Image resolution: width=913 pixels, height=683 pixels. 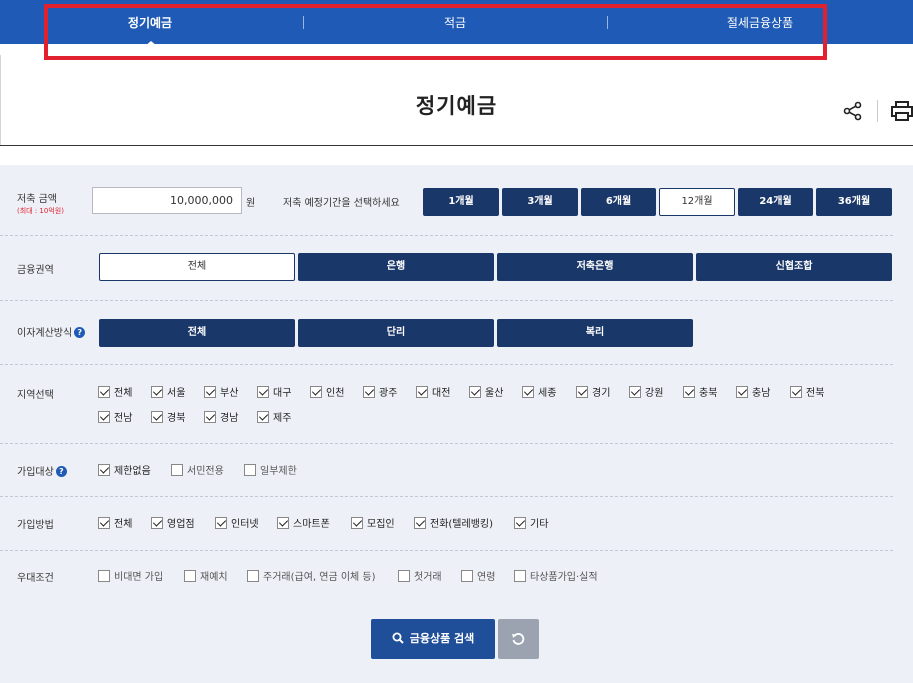 What do you see at coordinates (197, 470) in the screenshot?
I see `eligibility-checkbox-low-income: 서민전용` at bounding box center [197, 470].